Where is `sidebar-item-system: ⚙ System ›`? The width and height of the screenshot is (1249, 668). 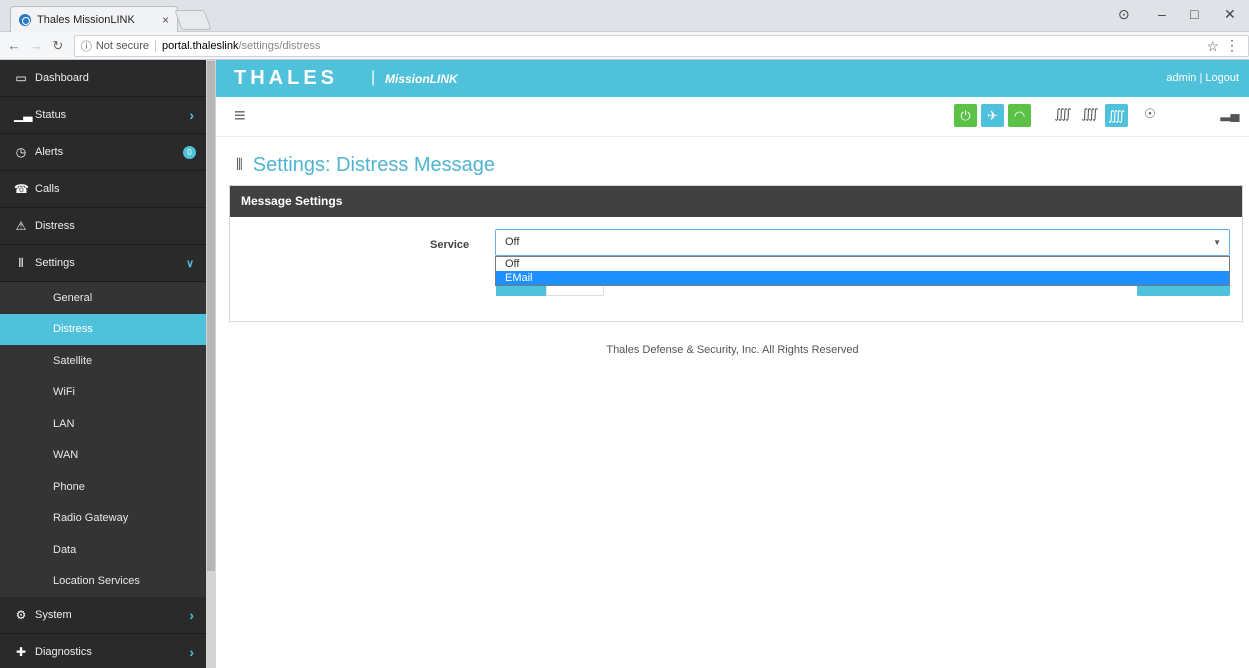 sidebar-item-system: ⚙ System › is located at coordinates (103, 615).